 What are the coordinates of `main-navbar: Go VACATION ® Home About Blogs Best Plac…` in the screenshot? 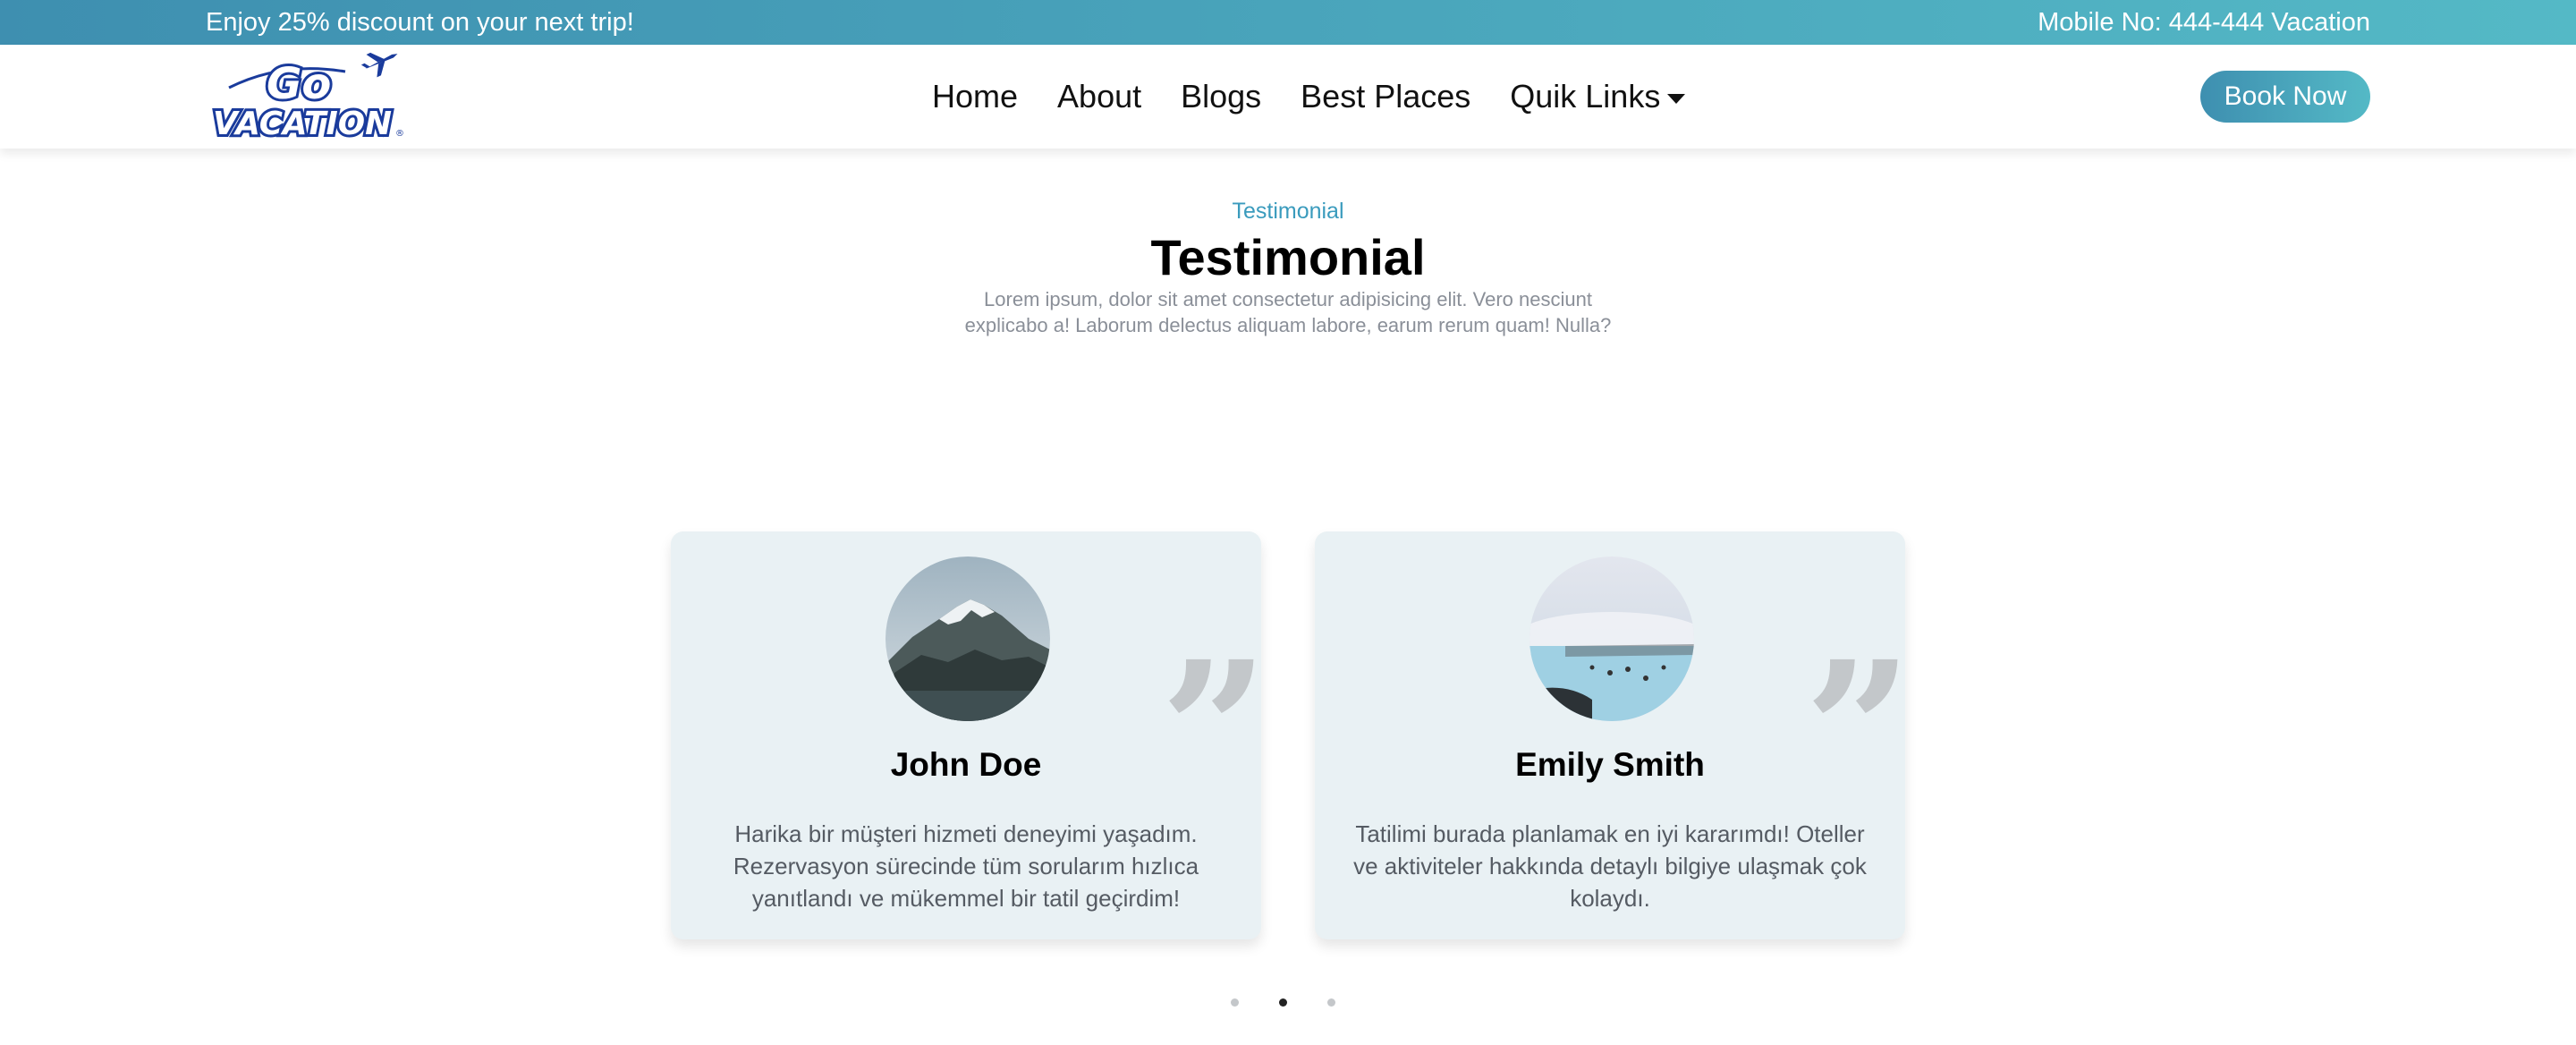 It's located at (1288, 97).